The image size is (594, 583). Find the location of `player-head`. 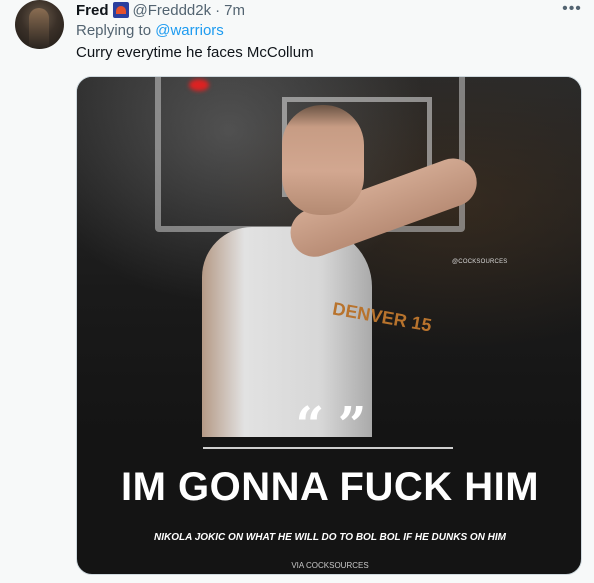

player-head is located at coordinates (323, 160).